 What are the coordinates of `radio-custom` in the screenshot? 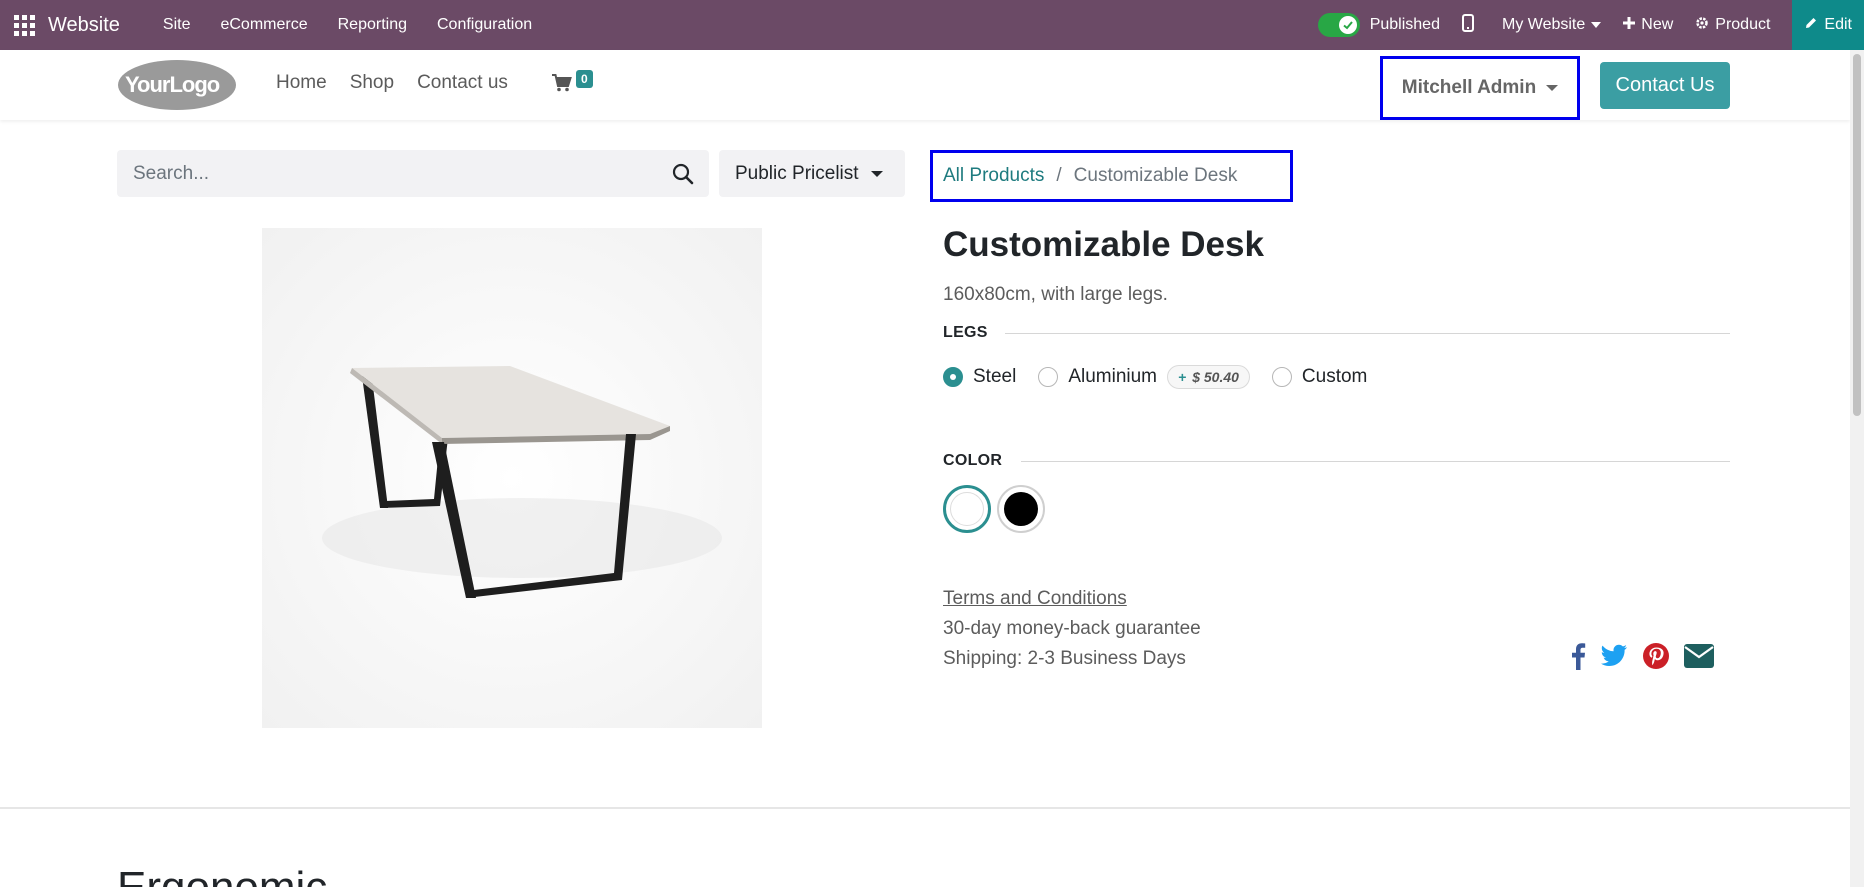 It's located at (1281, 377).